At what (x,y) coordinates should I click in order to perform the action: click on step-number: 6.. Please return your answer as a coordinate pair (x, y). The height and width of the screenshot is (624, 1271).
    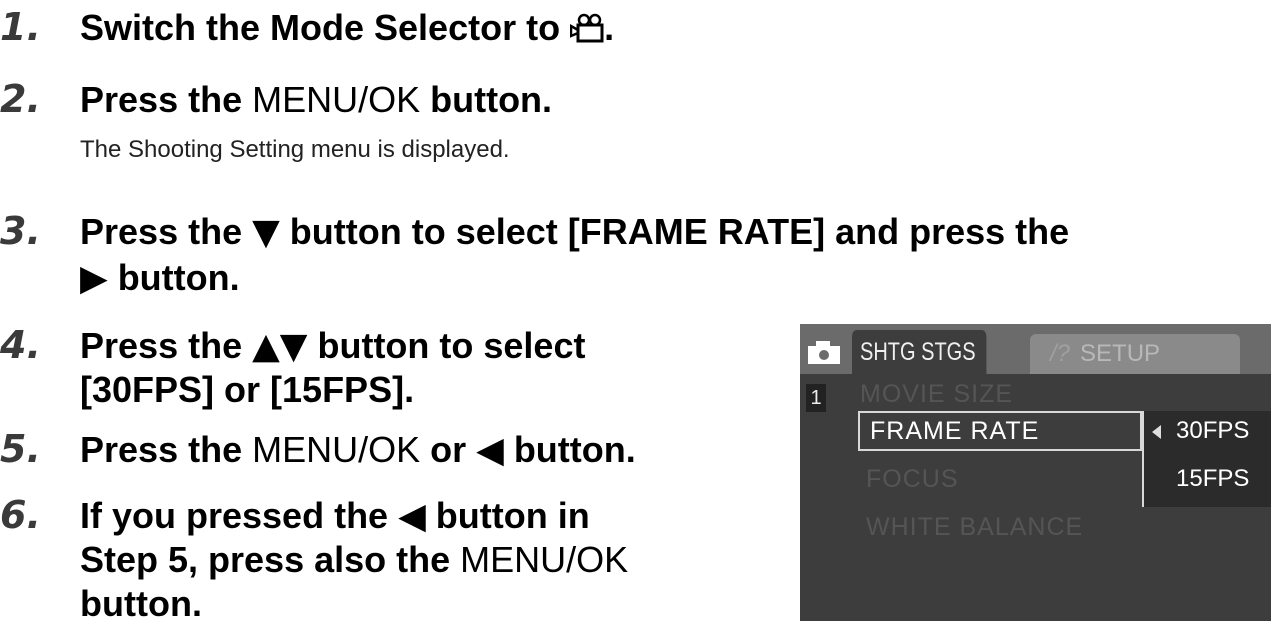
    Looking at the image, I should click on (20, 515).